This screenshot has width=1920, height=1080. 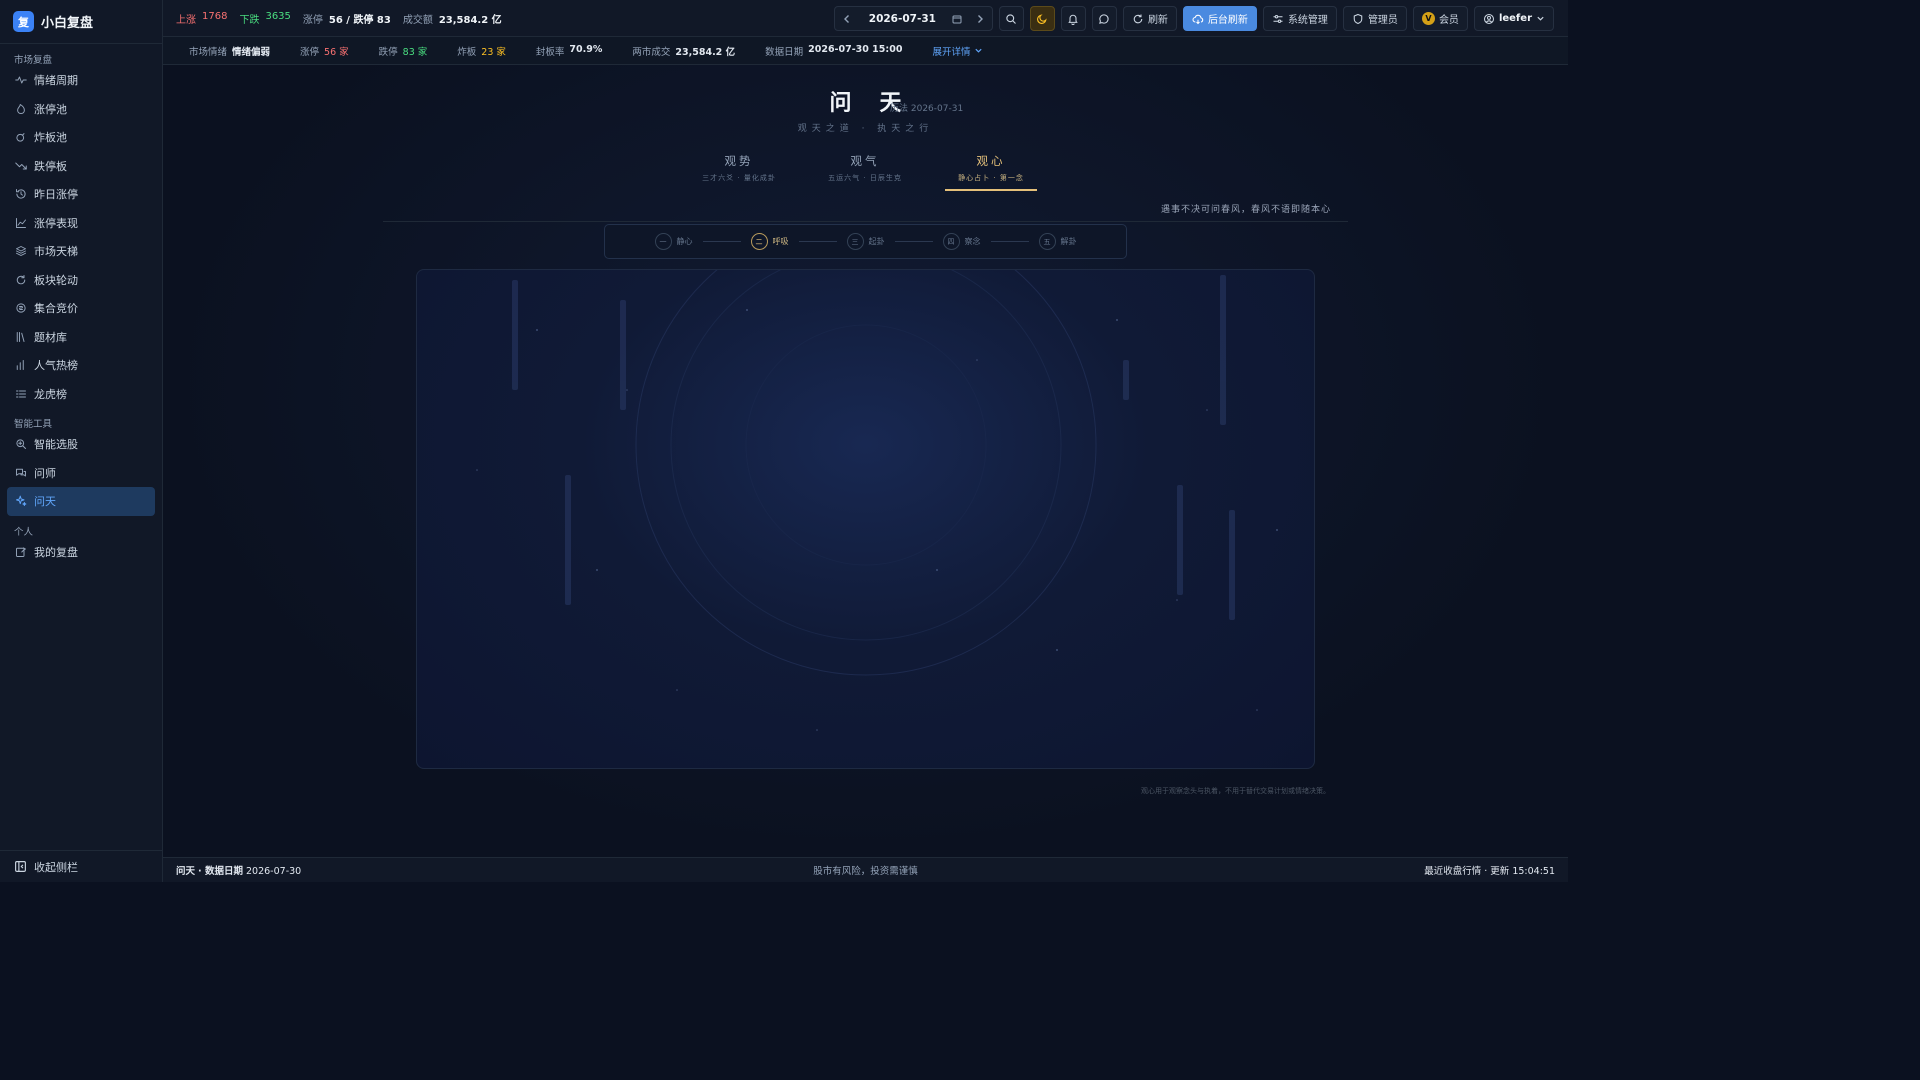 What do you see at coordinates (951, 241) in the screenshot?
I see `step-number: 四` at bounding box center [951, 241].